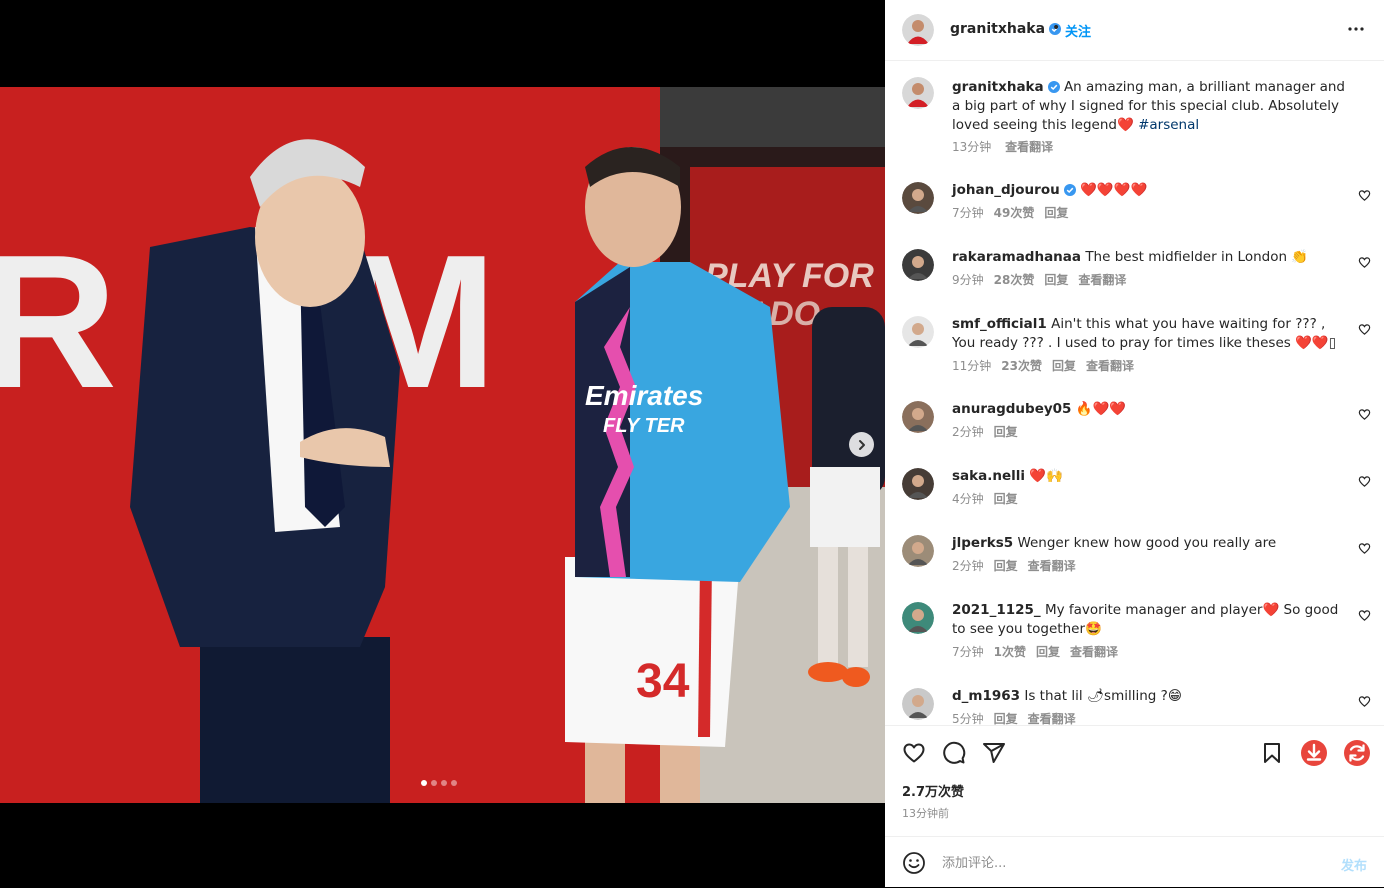  Describe the element at coordinates (954, 753) in the screenshot. I see `comment-icon` at that location.